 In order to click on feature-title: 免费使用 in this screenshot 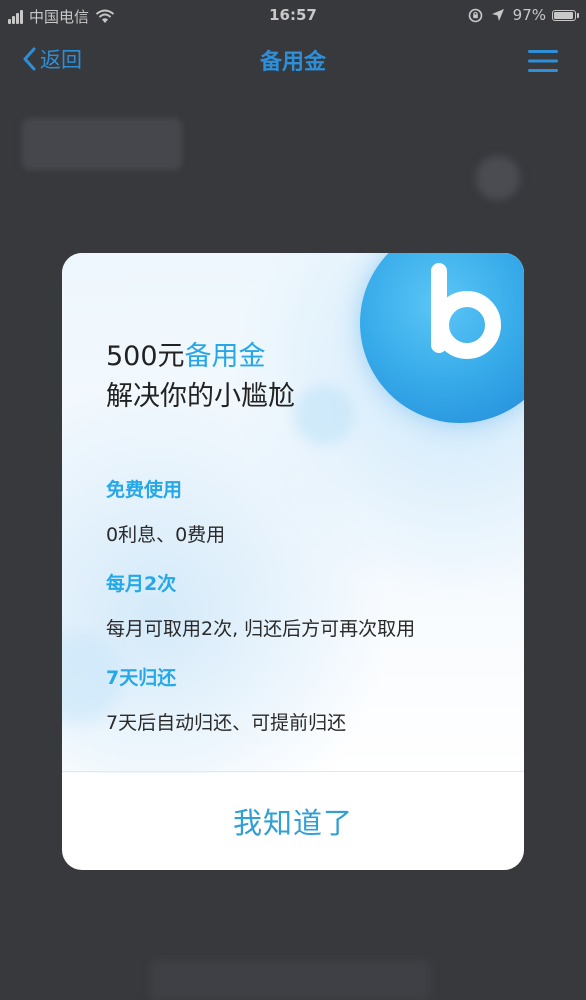, I will do `click(144, 490)`.